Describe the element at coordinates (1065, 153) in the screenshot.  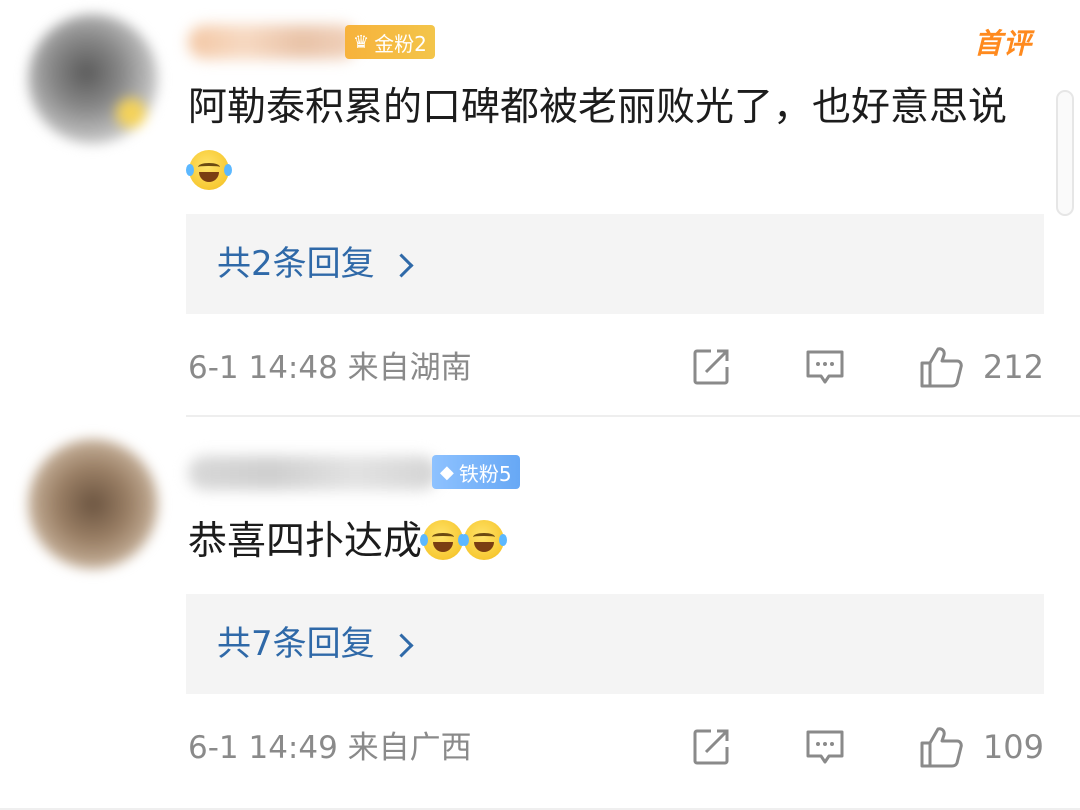
I see `scrollbar` at that location.